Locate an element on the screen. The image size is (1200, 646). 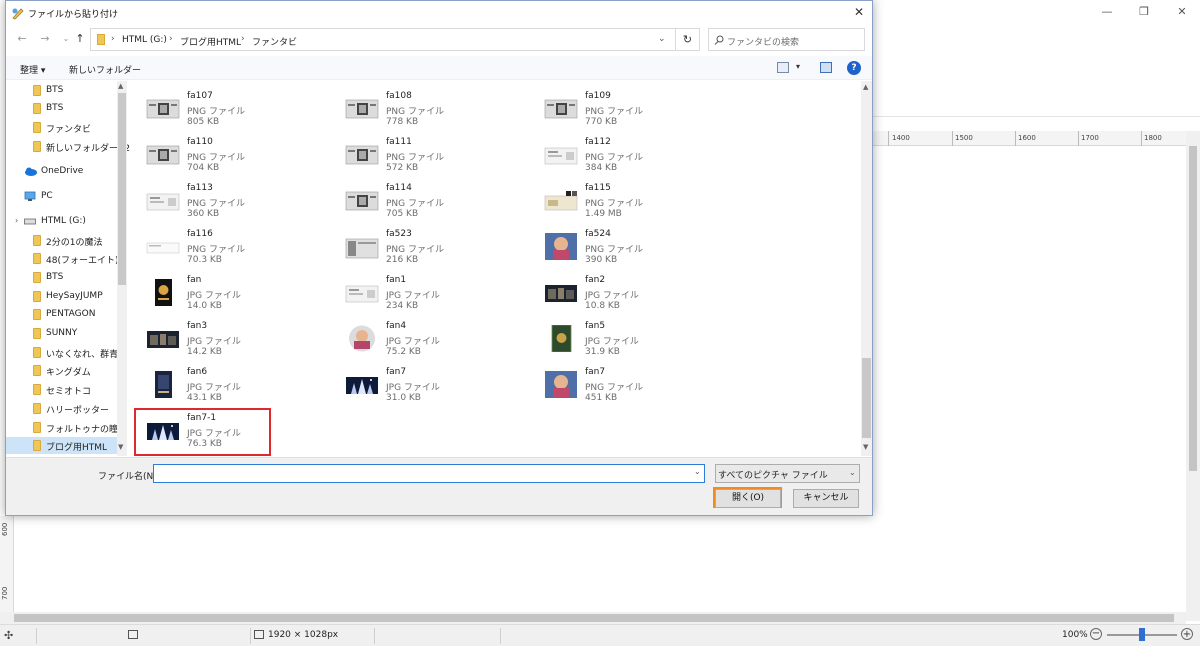
breadcrumb-current: ファンタビ is located at coordinates (274, 41).